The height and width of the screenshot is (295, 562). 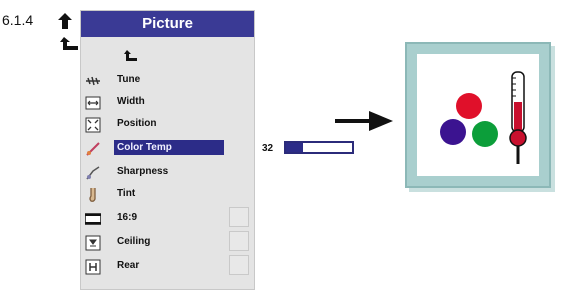 What do you see at coordinates (93, 267) in the screenshot?
I see `rear-icon` at bounding box center [93, 267].